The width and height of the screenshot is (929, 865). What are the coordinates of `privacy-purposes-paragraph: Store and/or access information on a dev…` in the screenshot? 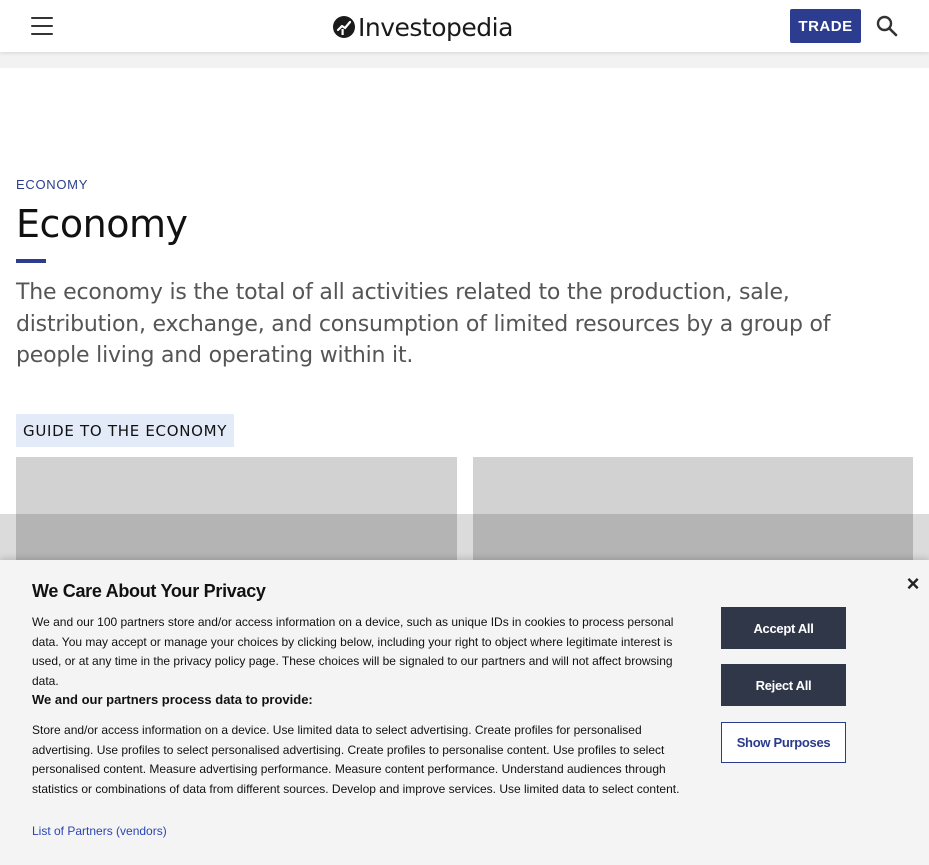 It's located at (356, 759).